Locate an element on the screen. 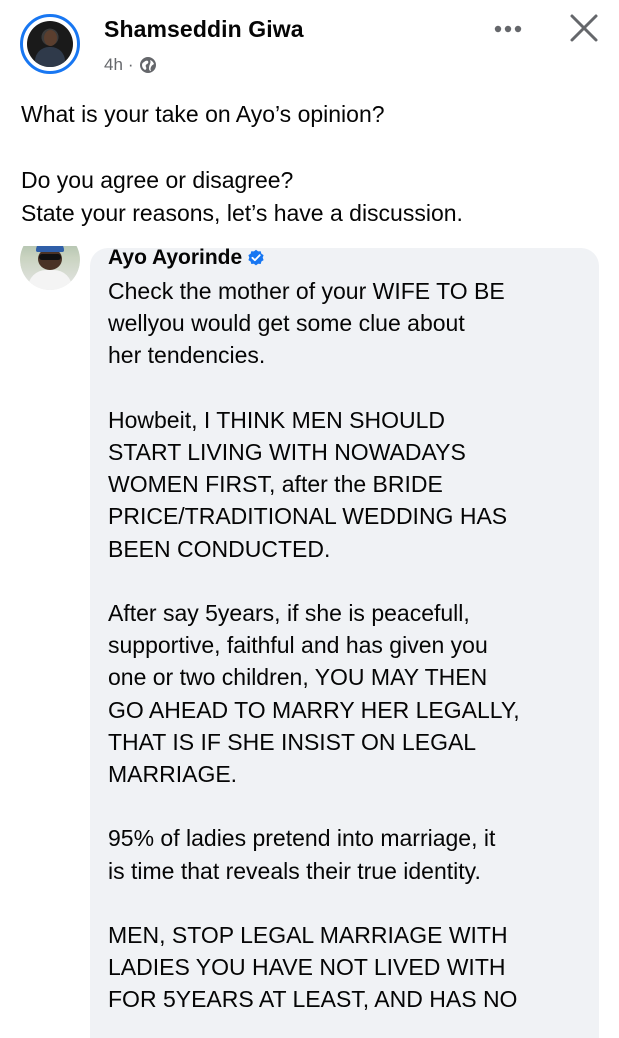 This screenshot has height=1038, width=619. globe-icon is located at coordinates (148, 65).